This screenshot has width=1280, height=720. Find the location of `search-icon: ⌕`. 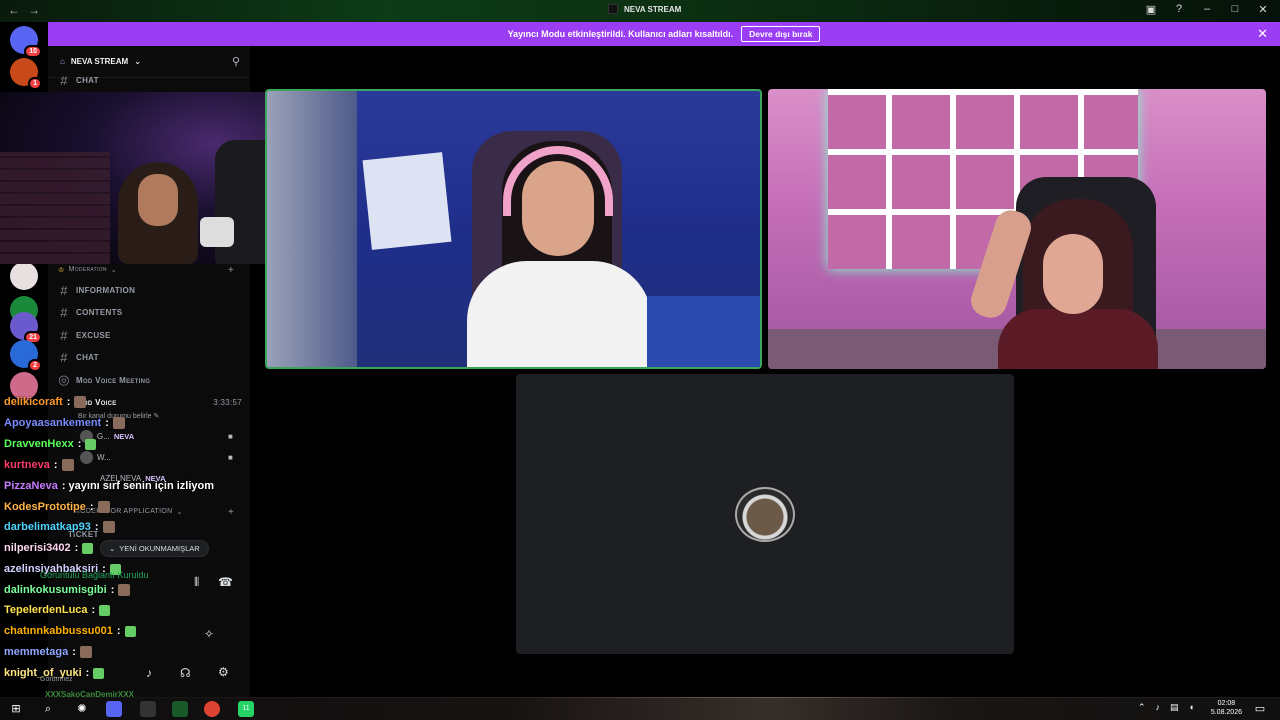

search-icon: ⌕ is located at coordinates (48, 709).